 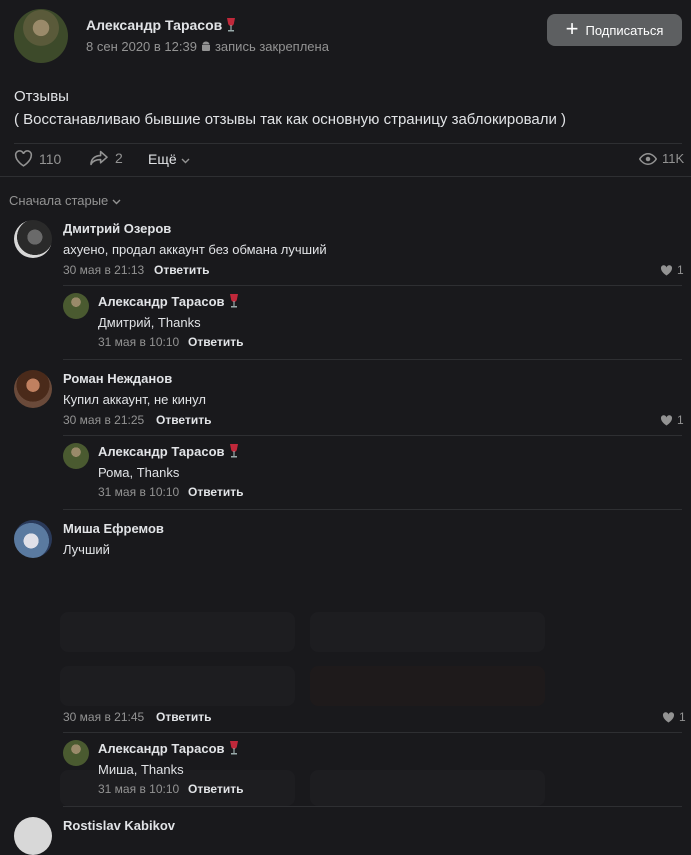 What do you see at coordinates (50, 158) in the screenshot?
I see `like-count: 110` at bounding box center [50, 158].